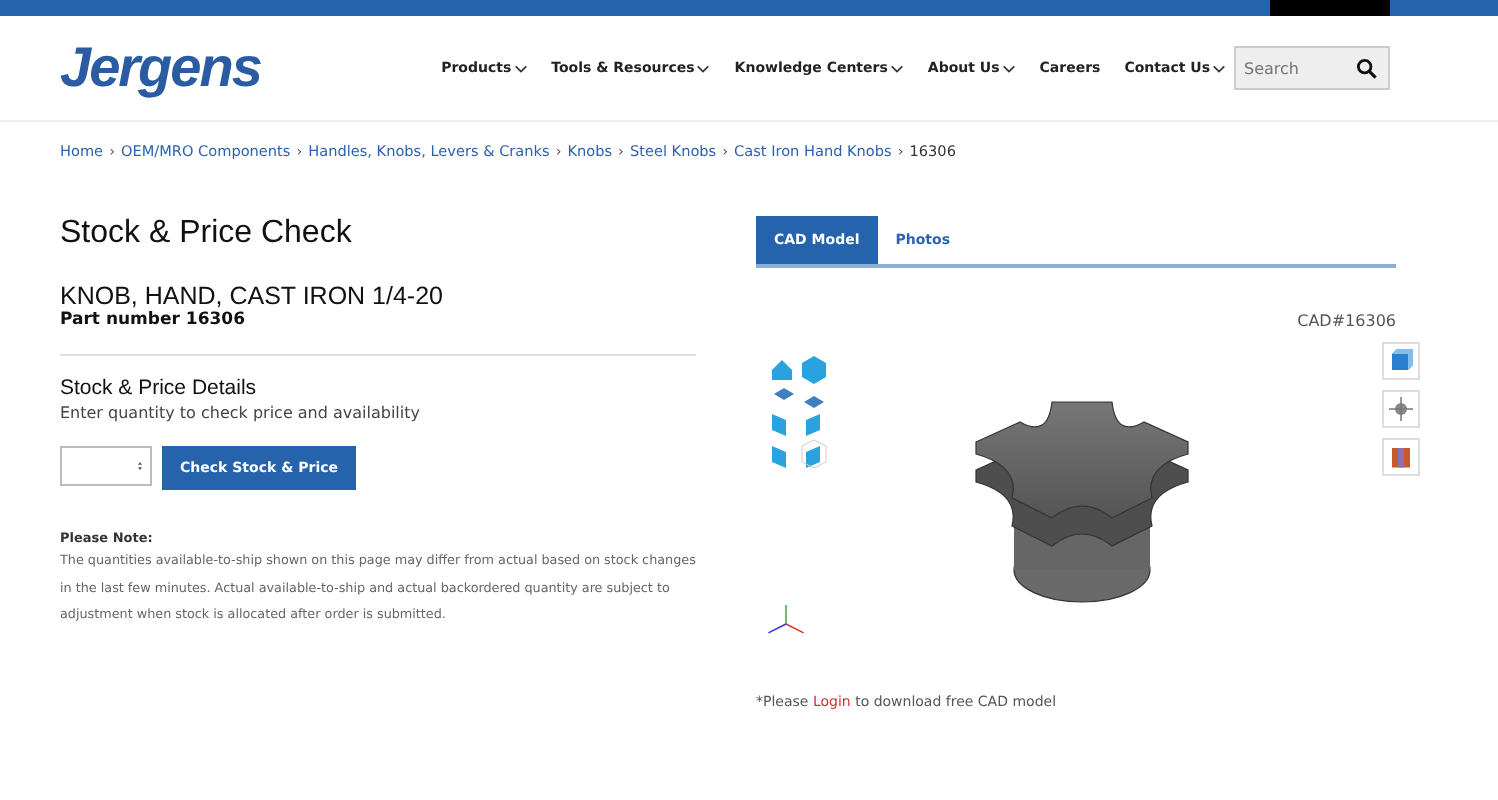  I want to click on section-title: Stock & Price Details, so click(159, 388).